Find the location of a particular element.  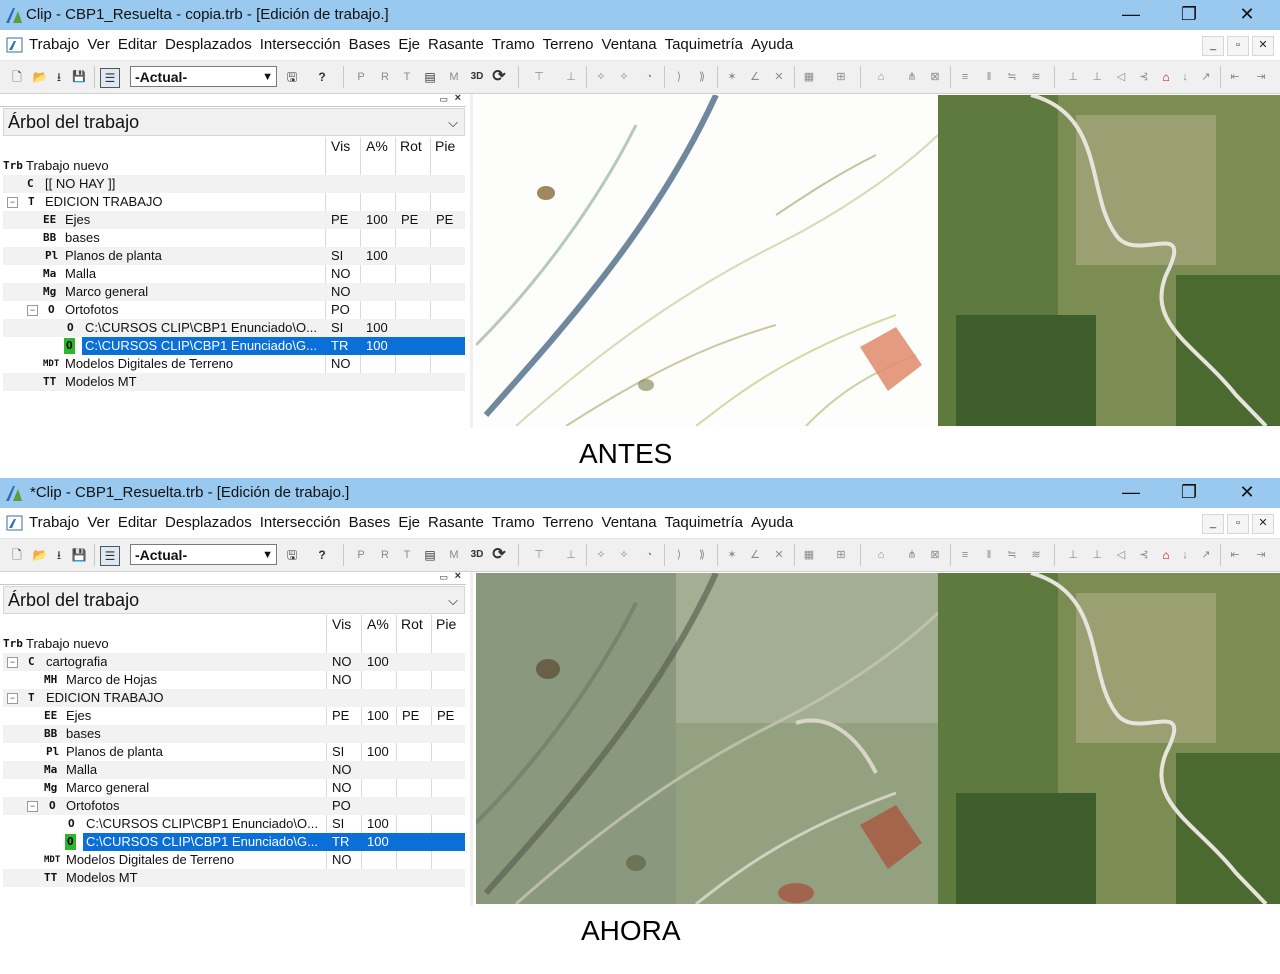

tool-icon: ⟫ is located at coordinates (702, 555).